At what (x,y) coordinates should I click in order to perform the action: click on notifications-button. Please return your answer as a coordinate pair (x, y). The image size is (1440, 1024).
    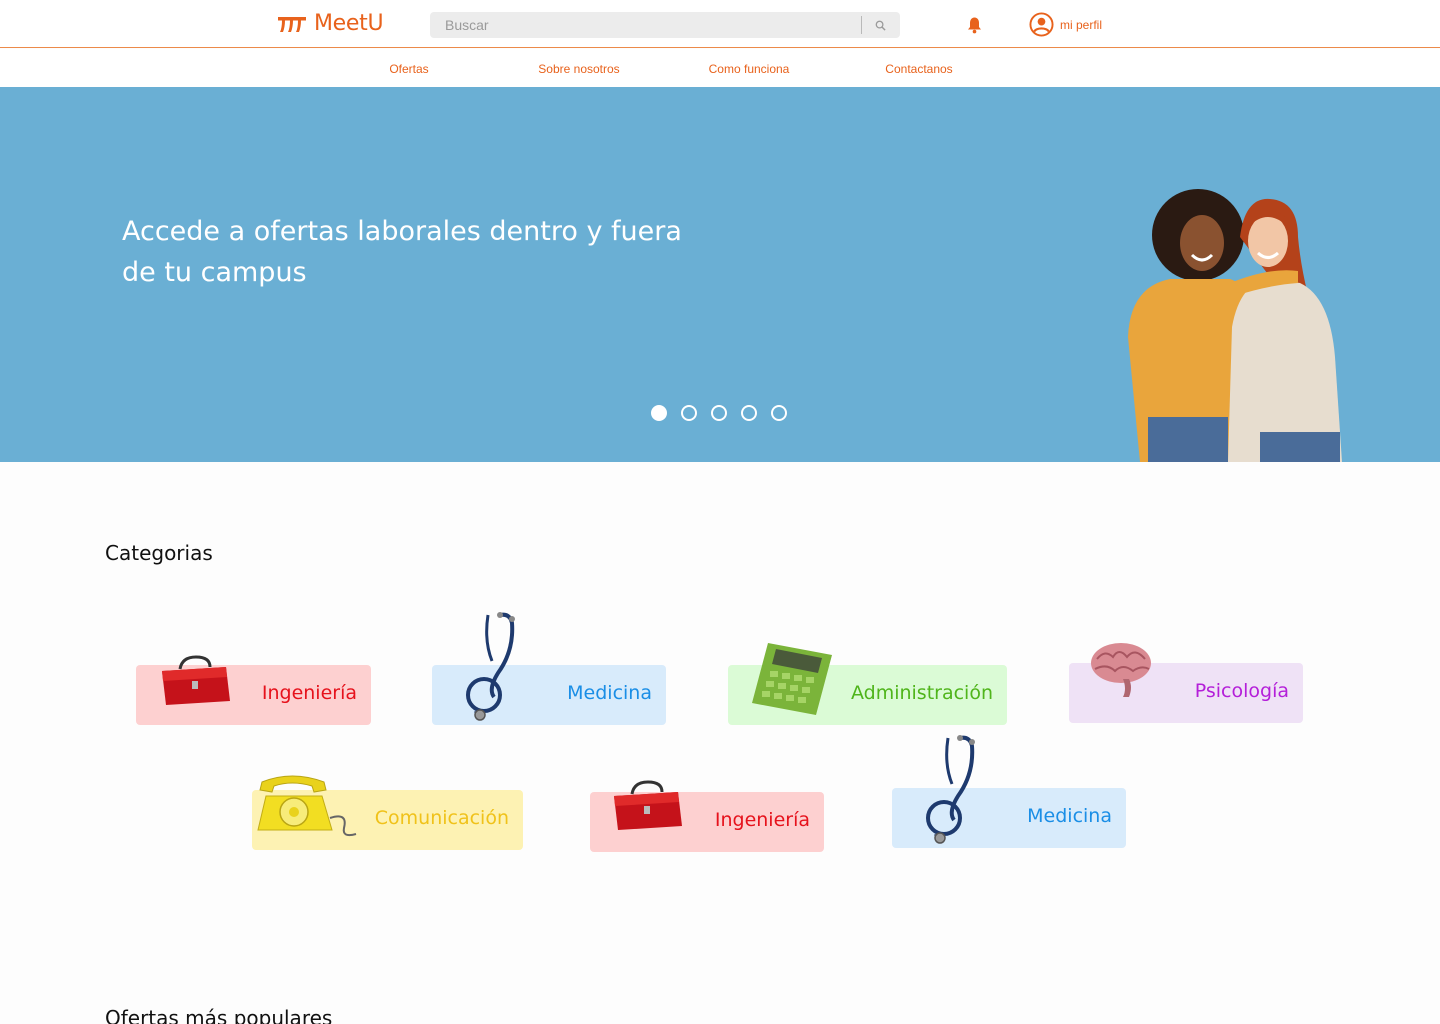
    Looking at the image, I should click on (974, 27).